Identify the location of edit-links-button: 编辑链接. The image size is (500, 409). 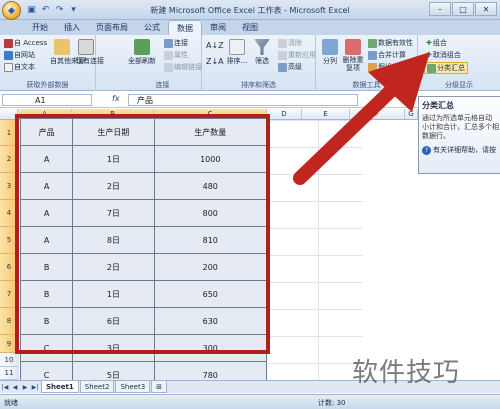
(183, 67).